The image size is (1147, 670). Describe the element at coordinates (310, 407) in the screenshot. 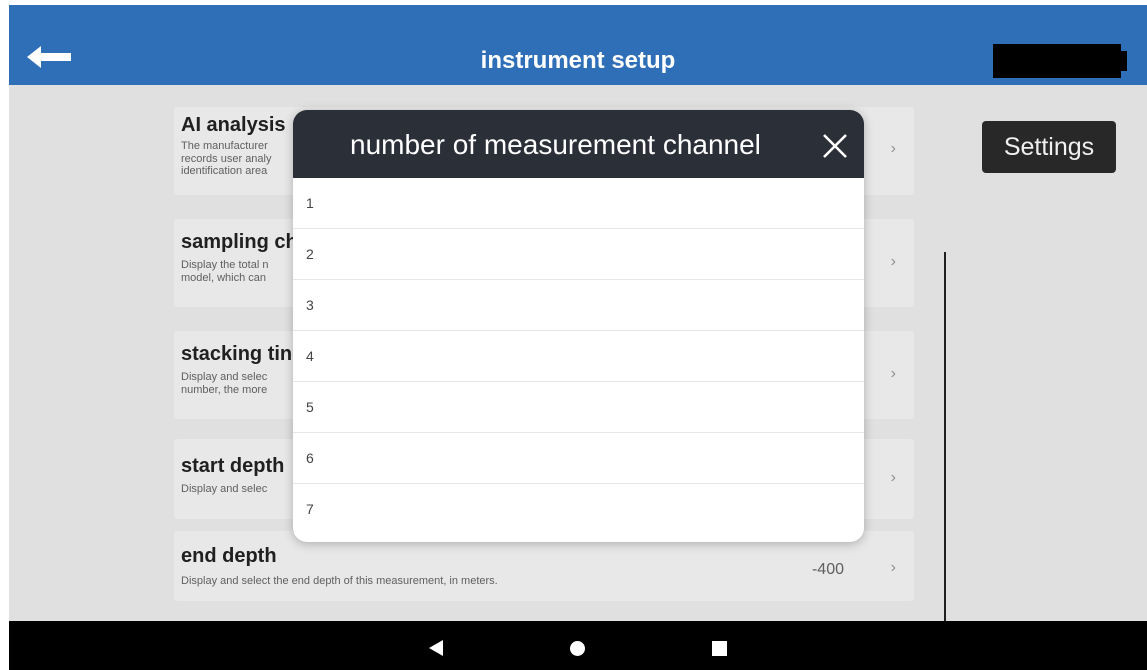

I see `option-label: 5` at that location.